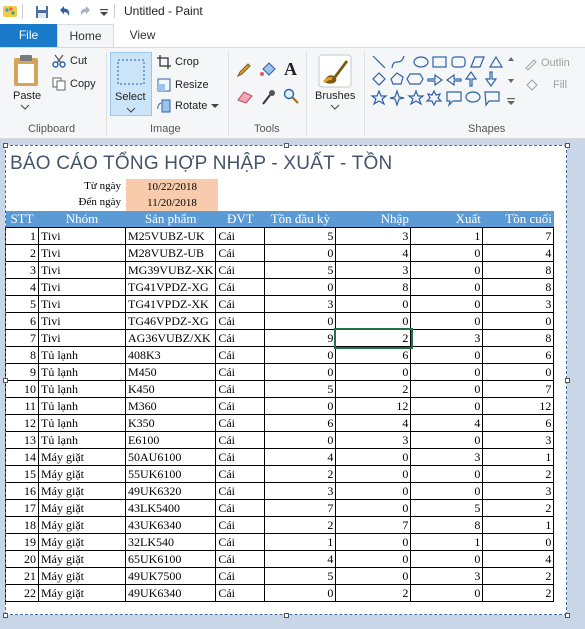 This screenshot has width=585, height=629. I want to click on cell-stt: 14, so click(22, 457).